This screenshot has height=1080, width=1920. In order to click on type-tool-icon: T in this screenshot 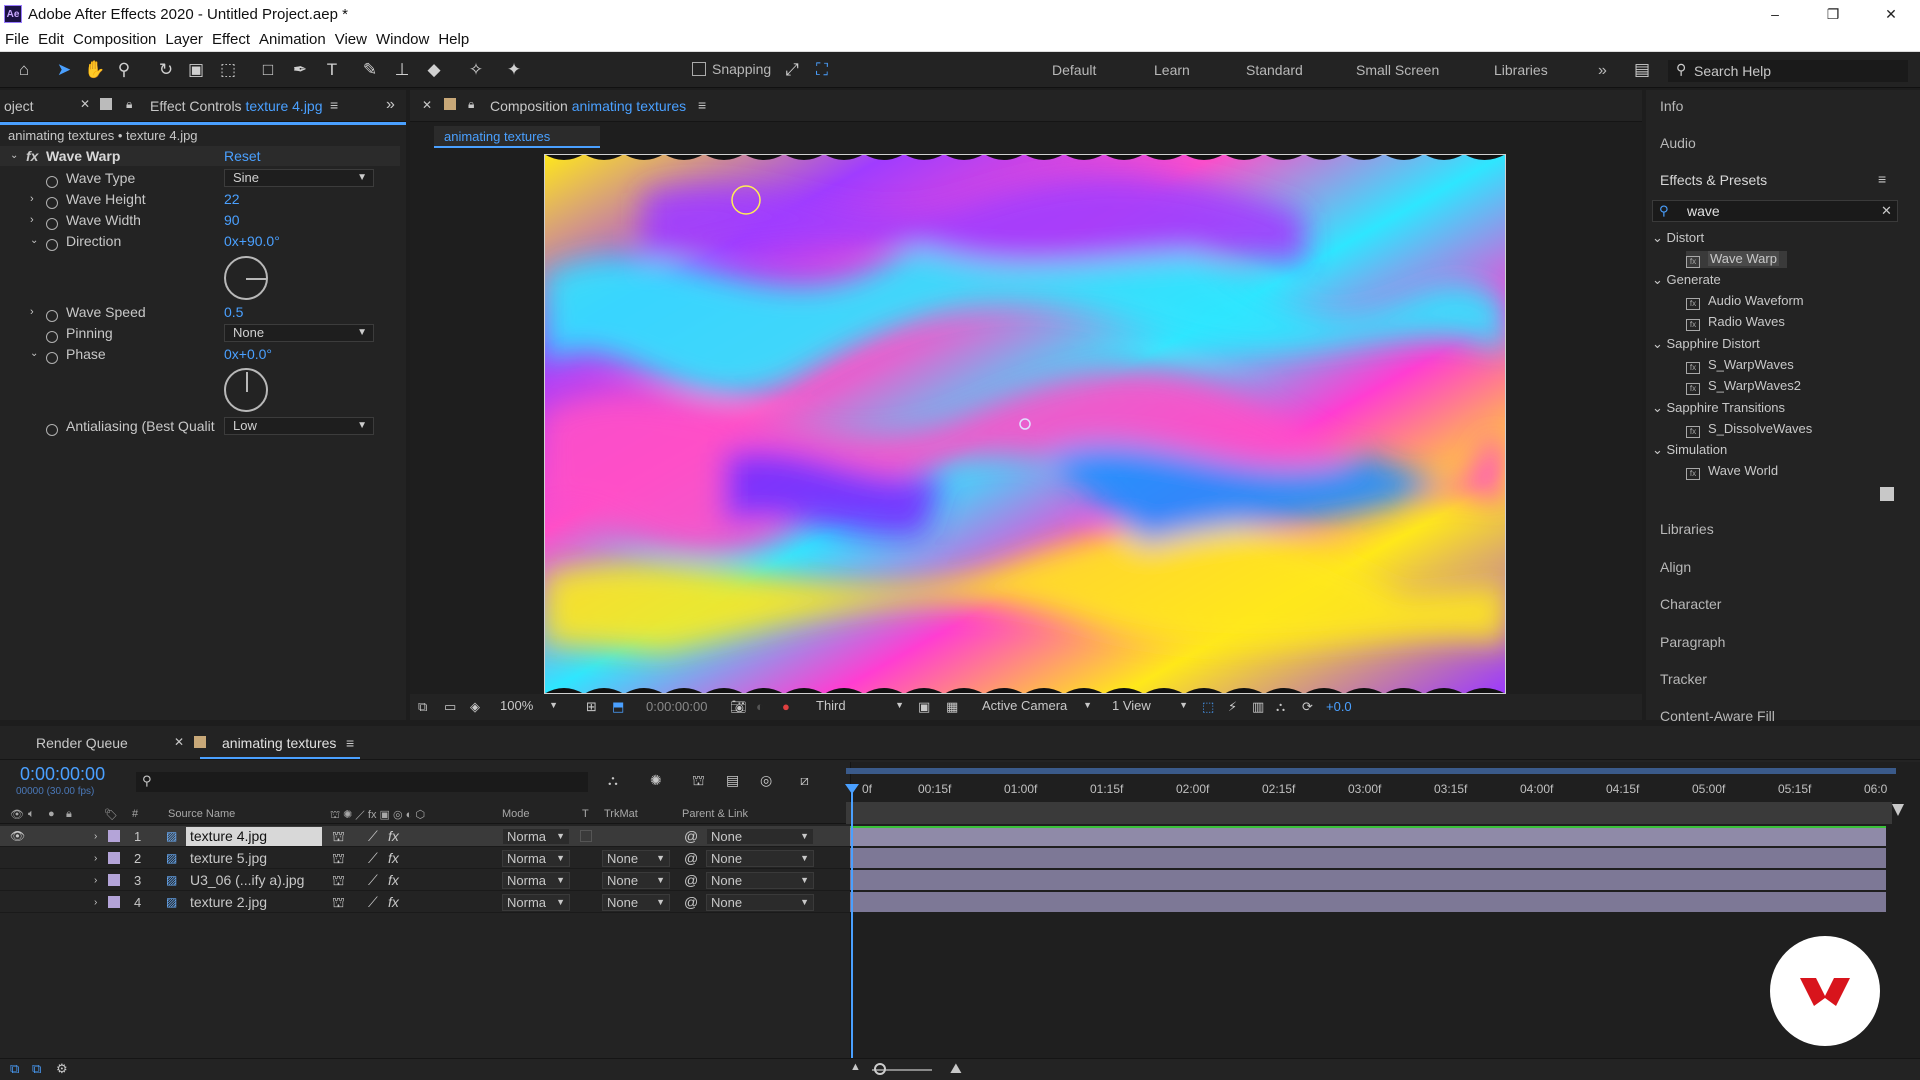, I will do `click(332, 70)`.